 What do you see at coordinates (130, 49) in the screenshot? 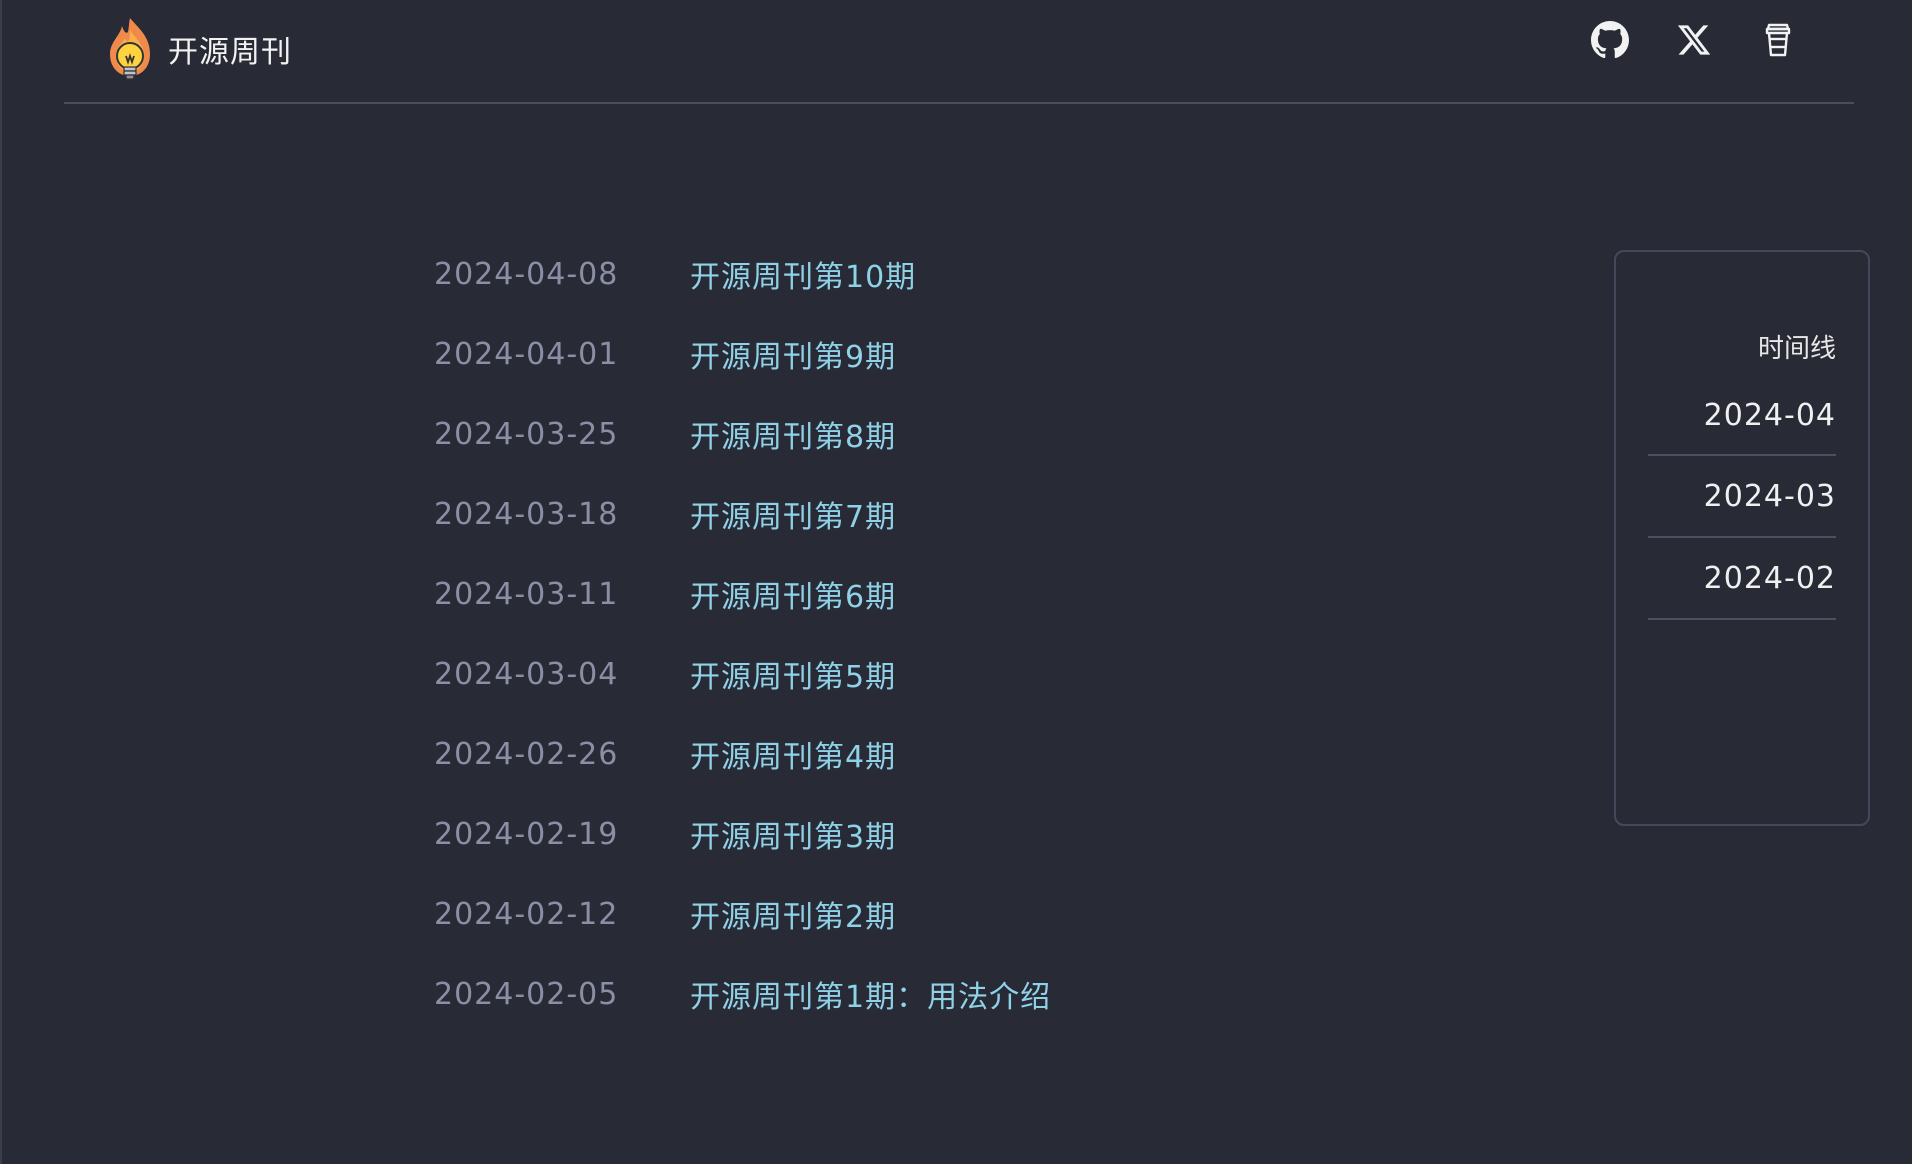
I see `lightbulb-flame-logo-icon` at bounding box center [130, 49].